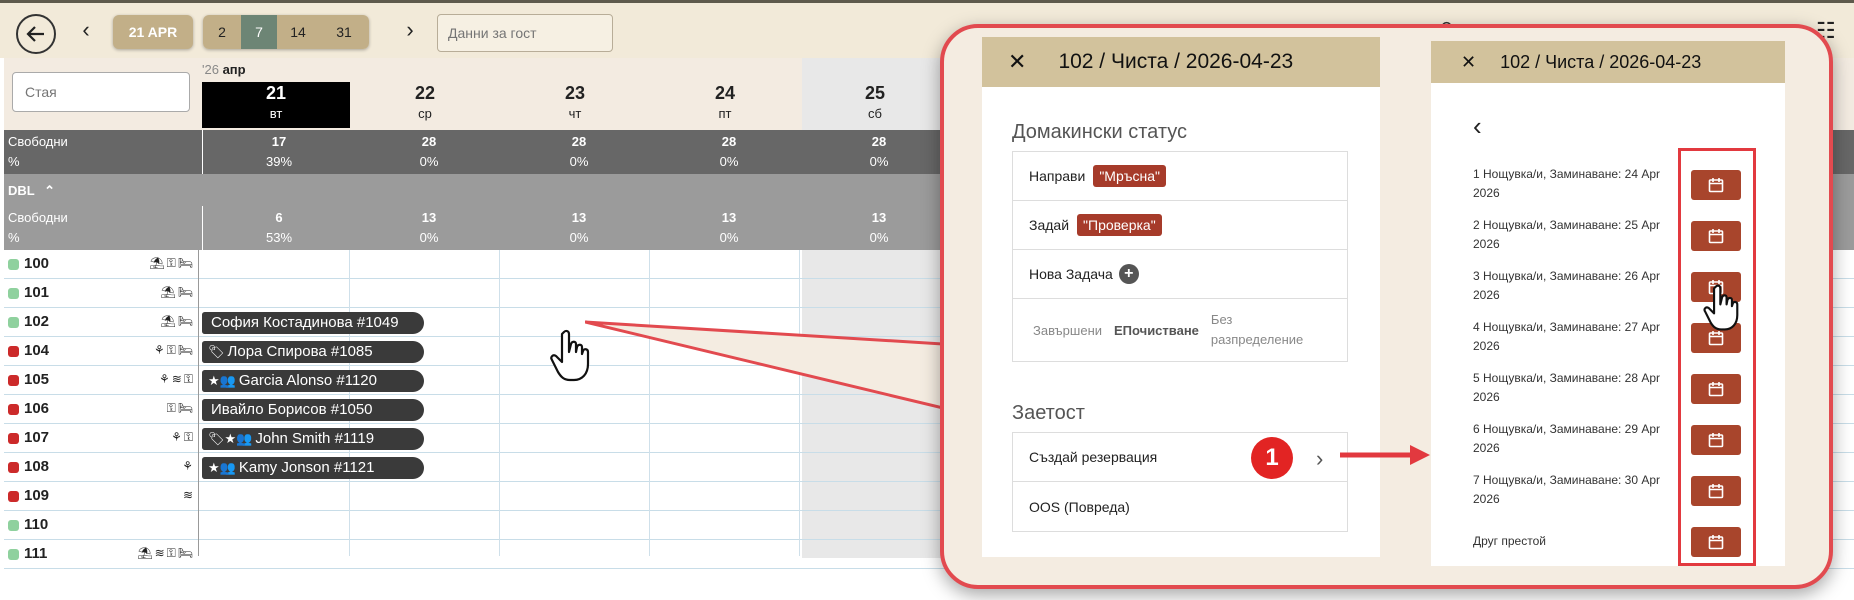  Describe the element at coordinates (35, 553) in the screenshot. I see `room-number: 111` at that location.